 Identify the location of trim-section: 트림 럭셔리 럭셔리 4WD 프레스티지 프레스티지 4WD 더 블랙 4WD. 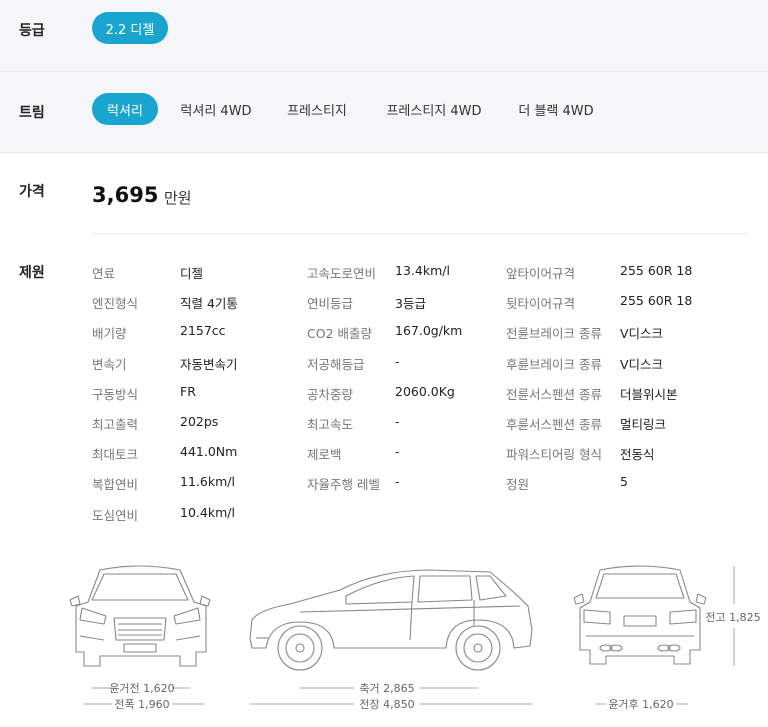
(384, 112).